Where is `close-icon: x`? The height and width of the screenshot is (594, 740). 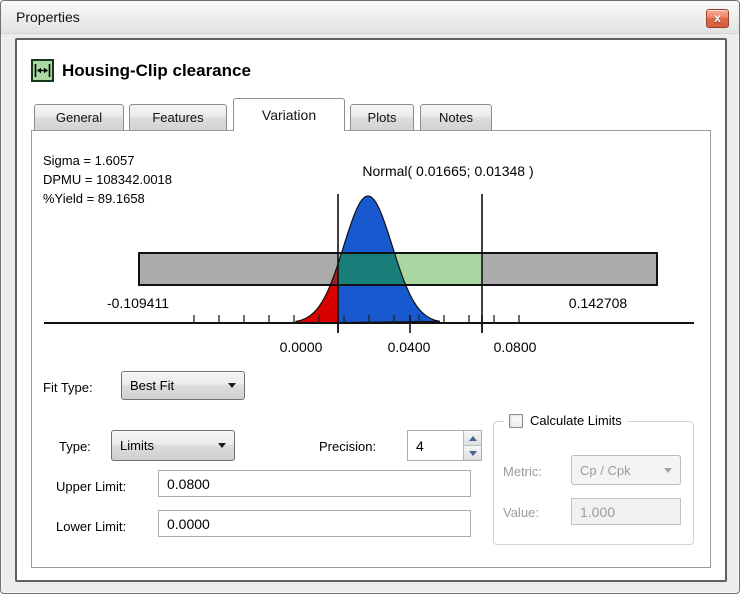
close-icon: x is located at coordinates (717, 17).